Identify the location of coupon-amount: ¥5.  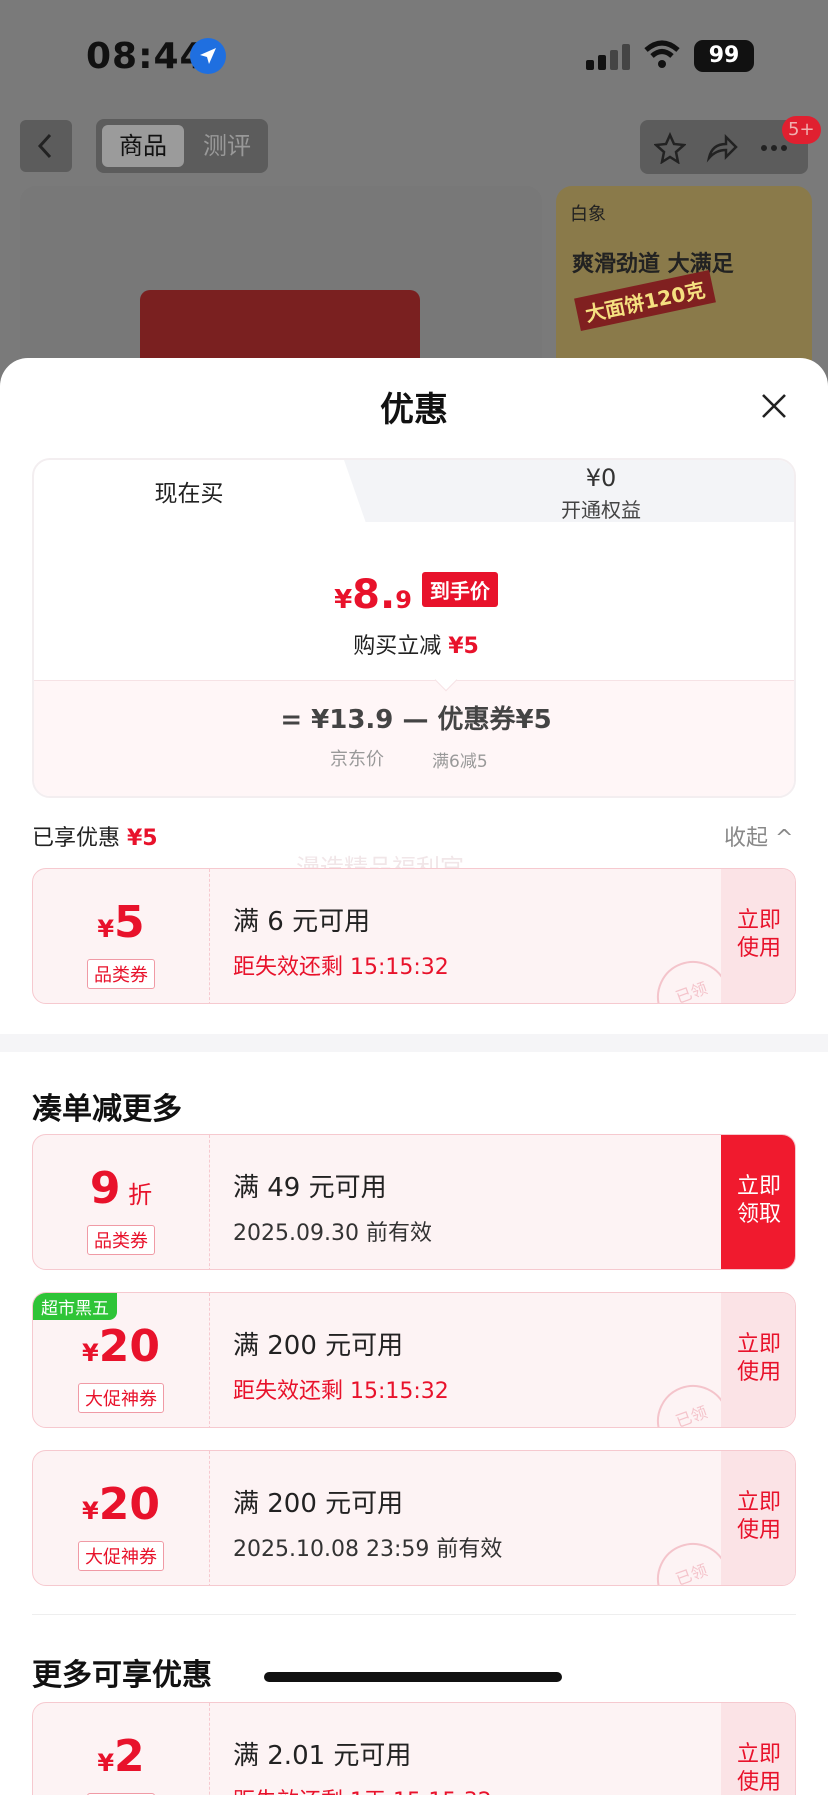
(121, 922).